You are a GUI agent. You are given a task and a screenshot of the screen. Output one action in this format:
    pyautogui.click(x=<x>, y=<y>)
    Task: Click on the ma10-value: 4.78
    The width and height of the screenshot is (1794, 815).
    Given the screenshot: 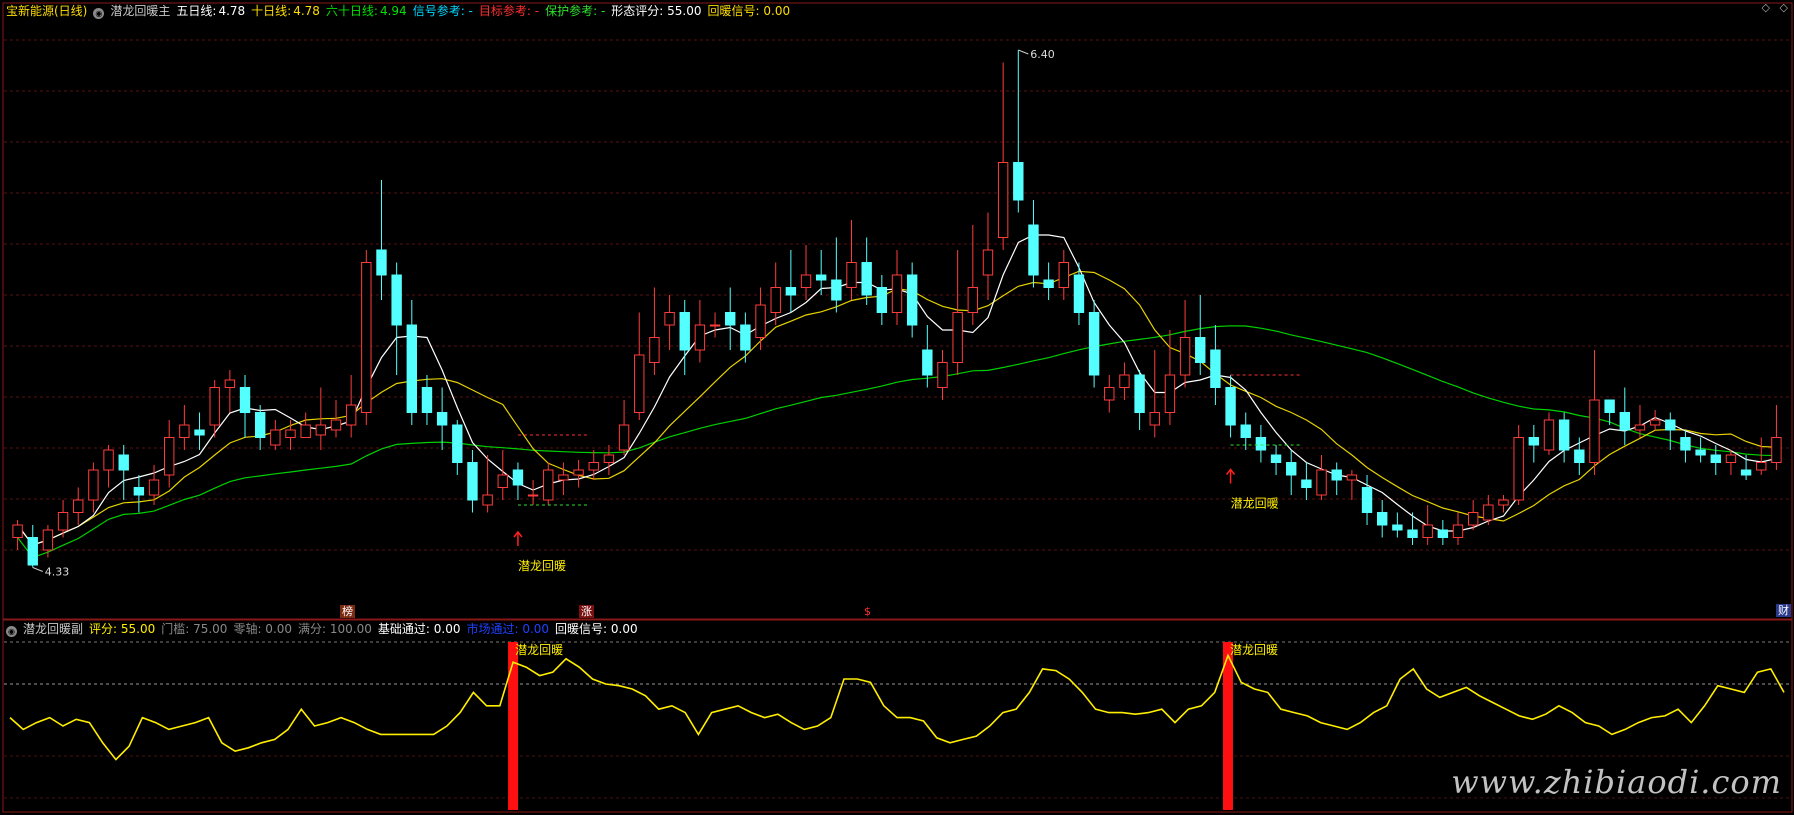 What is the action you would take?
    pyautogui.click(x=306, y=11)
    